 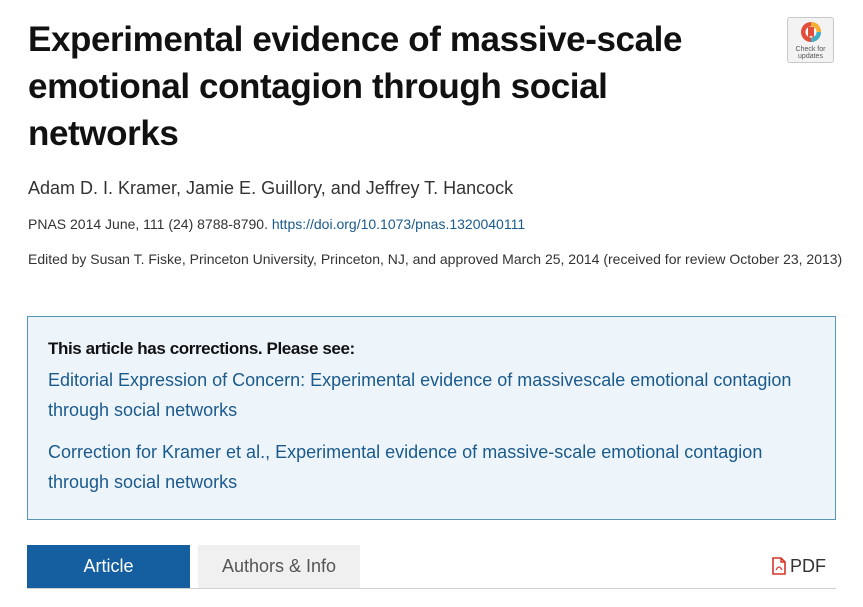 I want to click on pdf-label: PDF, so click(x=808, y=565).